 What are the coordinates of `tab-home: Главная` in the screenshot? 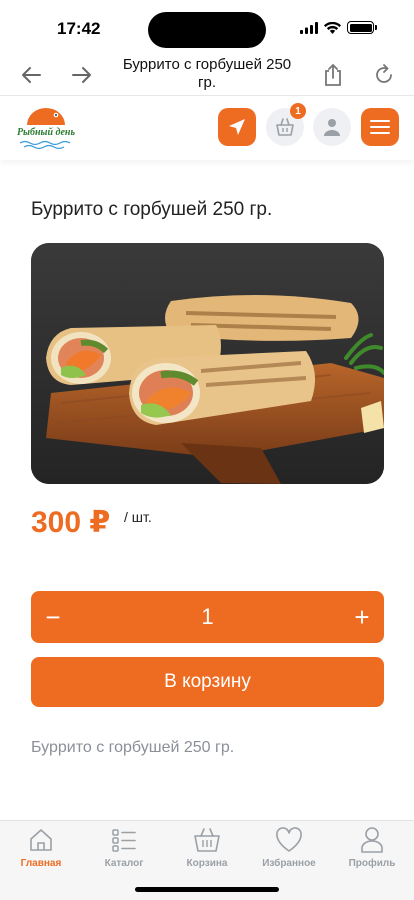 It's located at (41, 849).